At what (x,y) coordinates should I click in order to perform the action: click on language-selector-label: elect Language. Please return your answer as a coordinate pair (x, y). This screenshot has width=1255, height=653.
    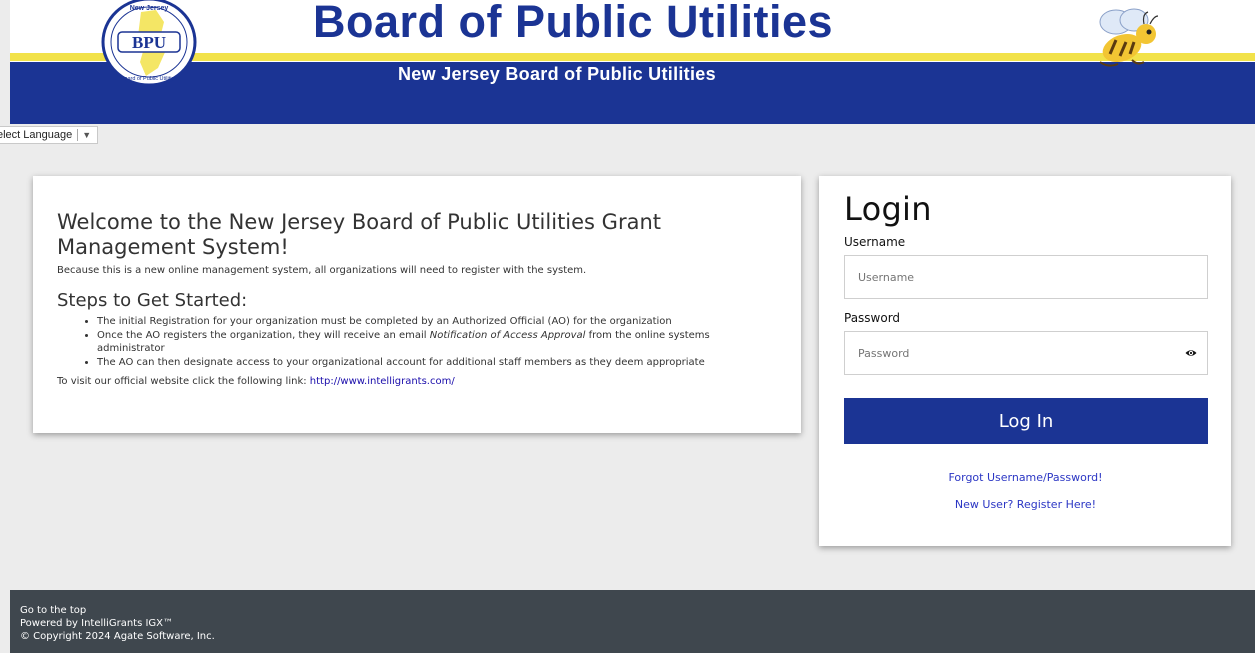
    Looking at the image, I should click on (36, 135).